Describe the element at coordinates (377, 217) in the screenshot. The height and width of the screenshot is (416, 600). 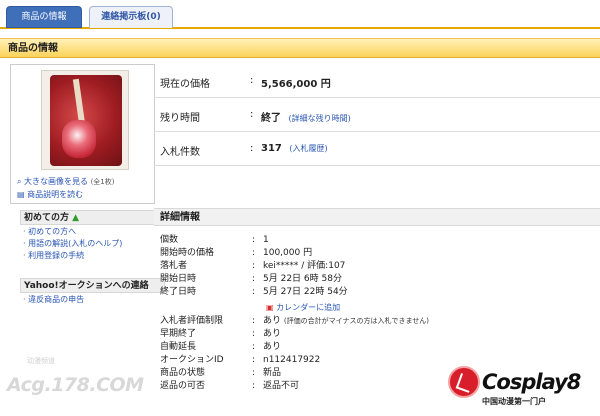
I see `details-title: 詳細情報` at that location.